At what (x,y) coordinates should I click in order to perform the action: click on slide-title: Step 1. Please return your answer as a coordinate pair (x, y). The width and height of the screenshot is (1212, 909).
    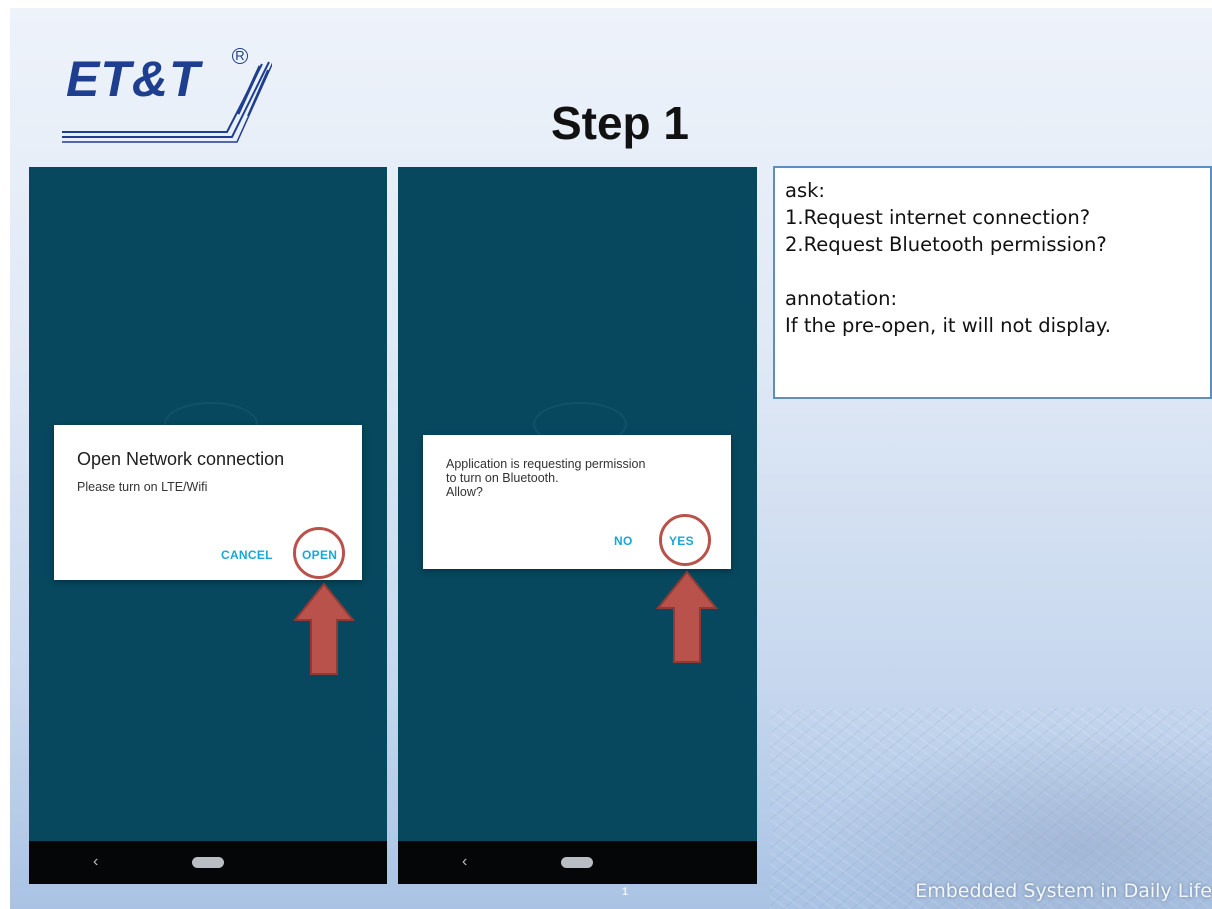
    Looking at the image, I should click on (620, 123).